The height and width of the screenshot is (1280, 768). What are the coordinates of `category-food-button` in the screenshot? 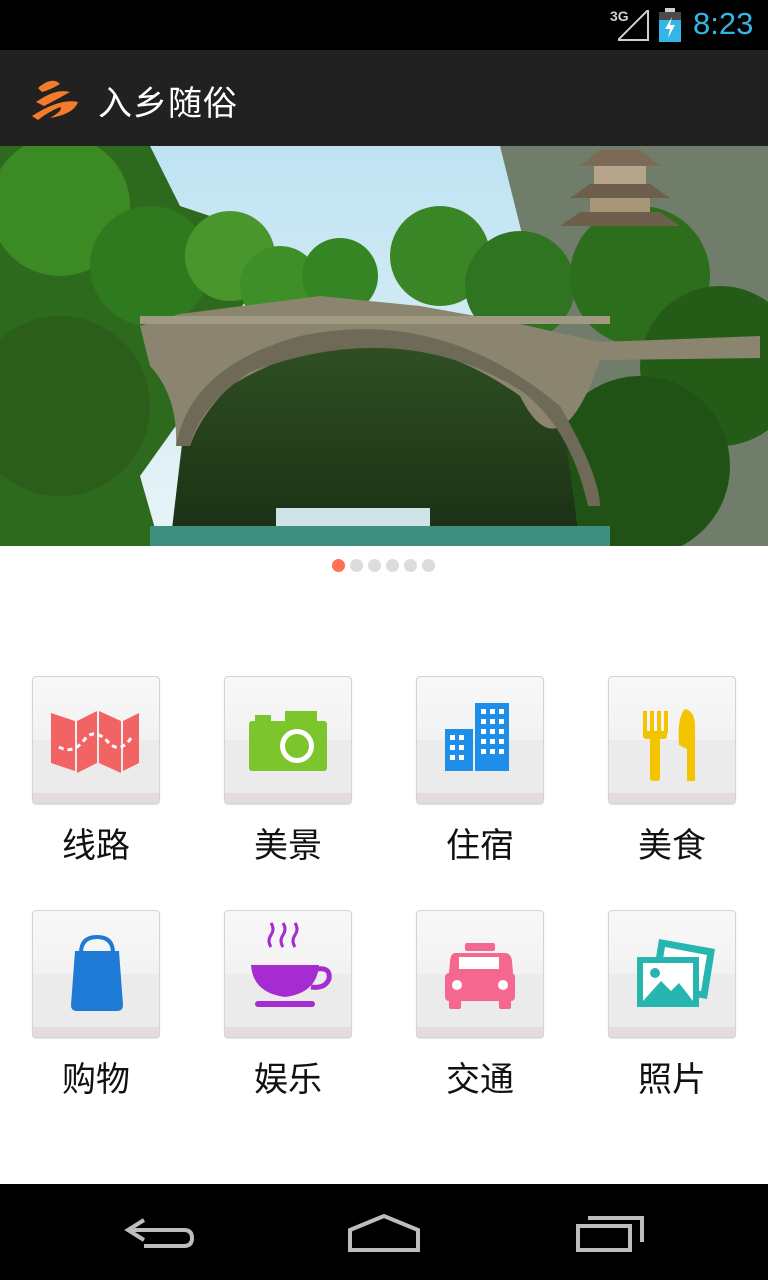 It's located at (672, 740).